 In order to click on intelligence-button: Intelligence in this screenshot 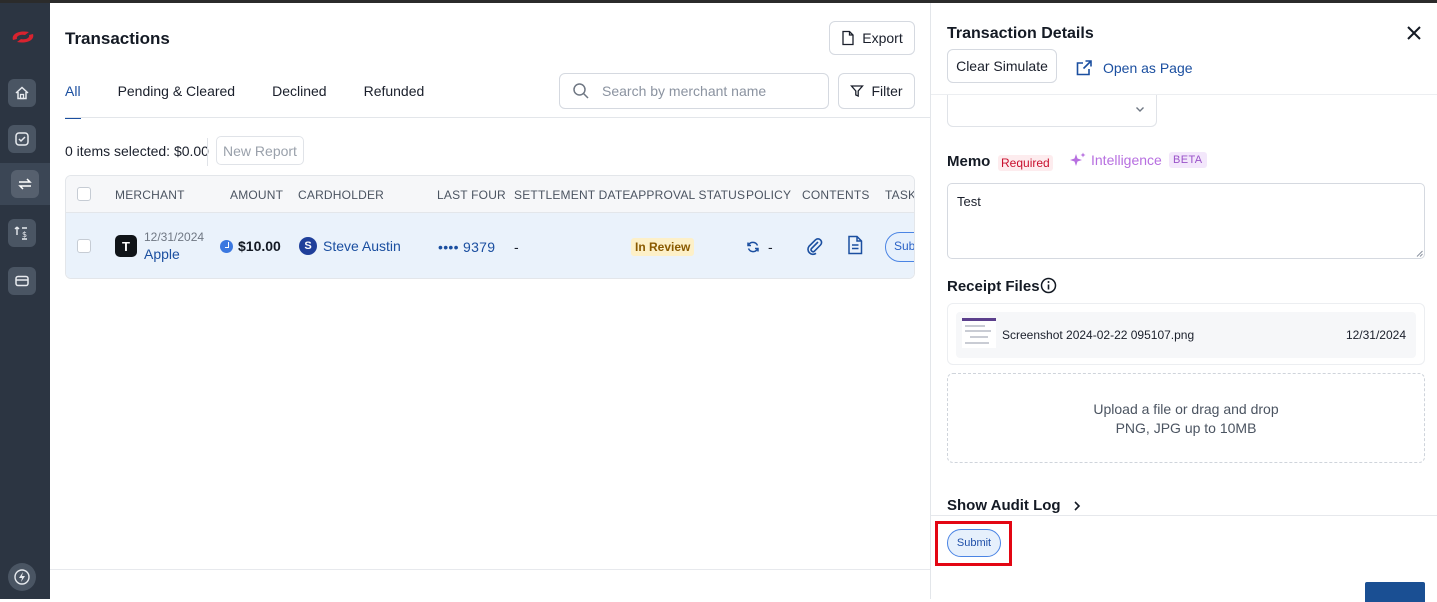, I will do `click(1115, 160)`.